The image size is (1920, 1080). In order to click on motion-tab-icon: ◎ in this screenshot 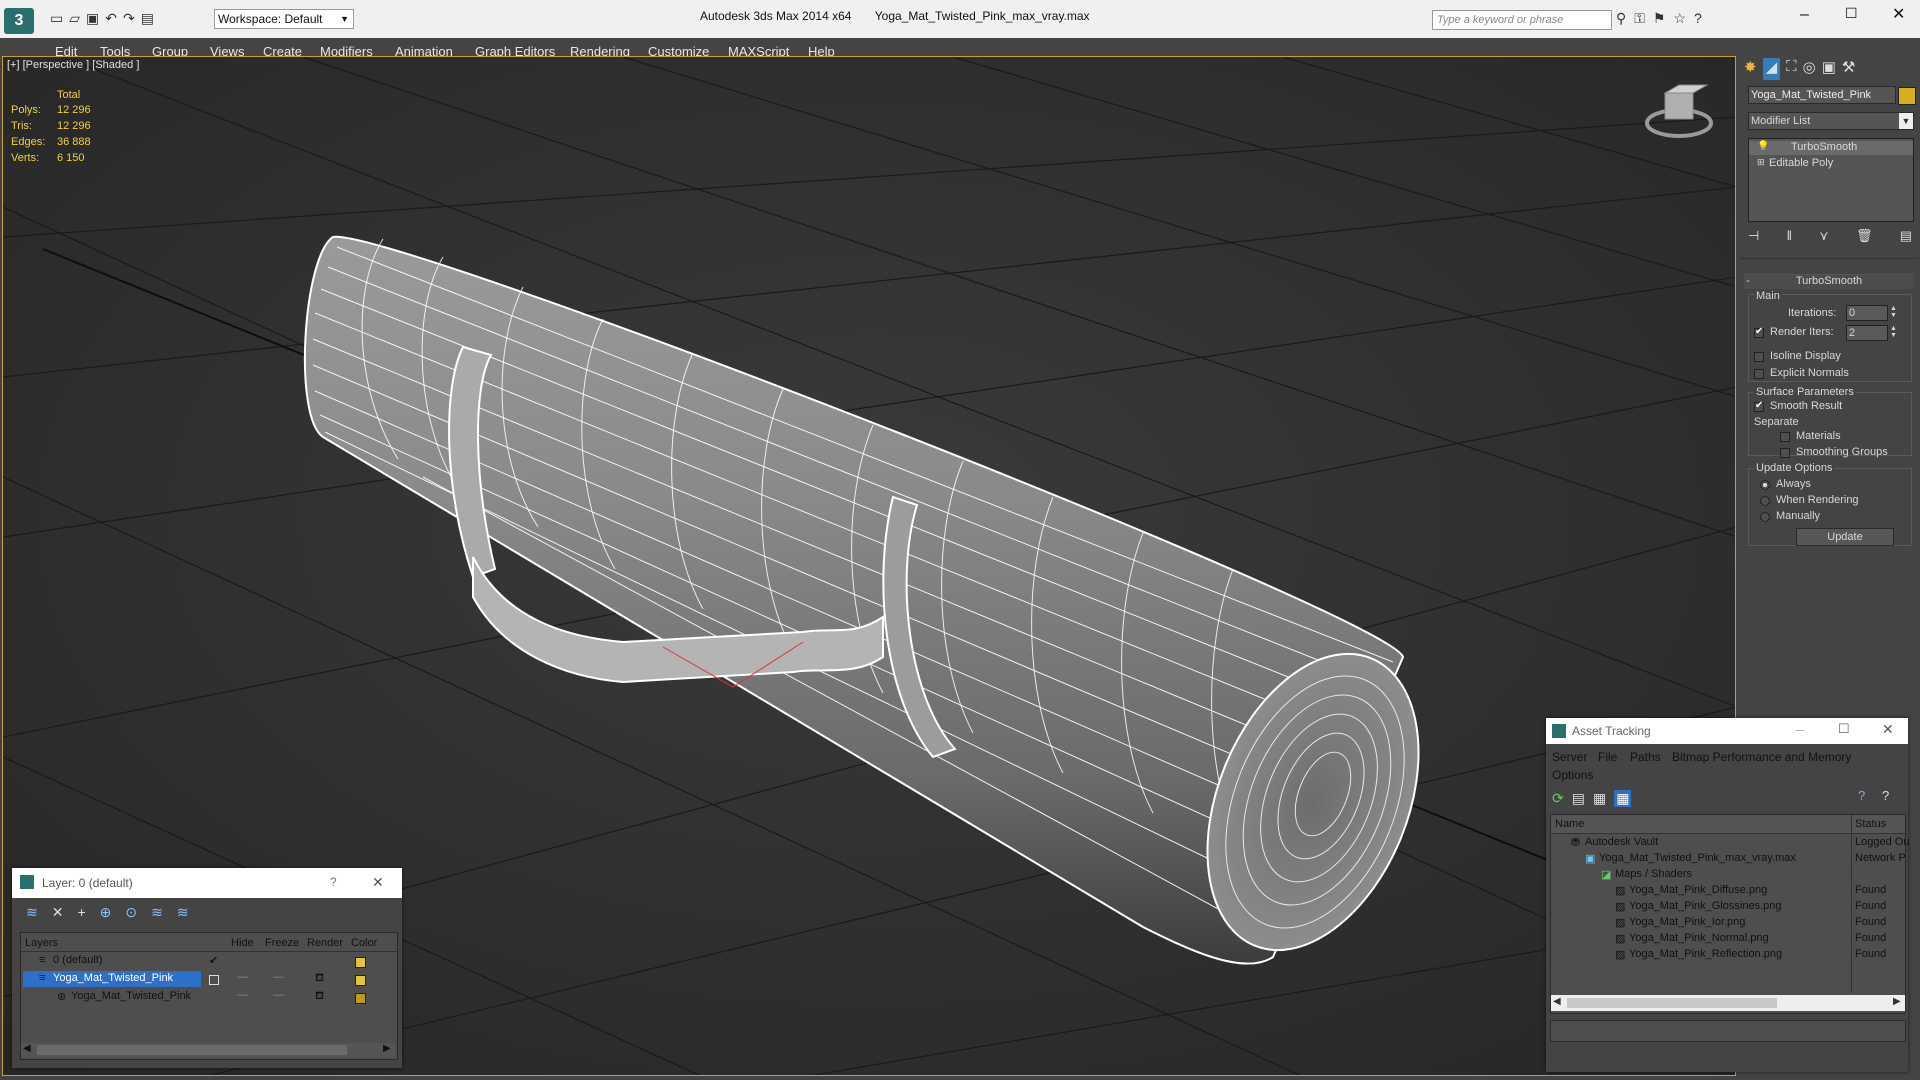, I will do `click(1809, 69)`.